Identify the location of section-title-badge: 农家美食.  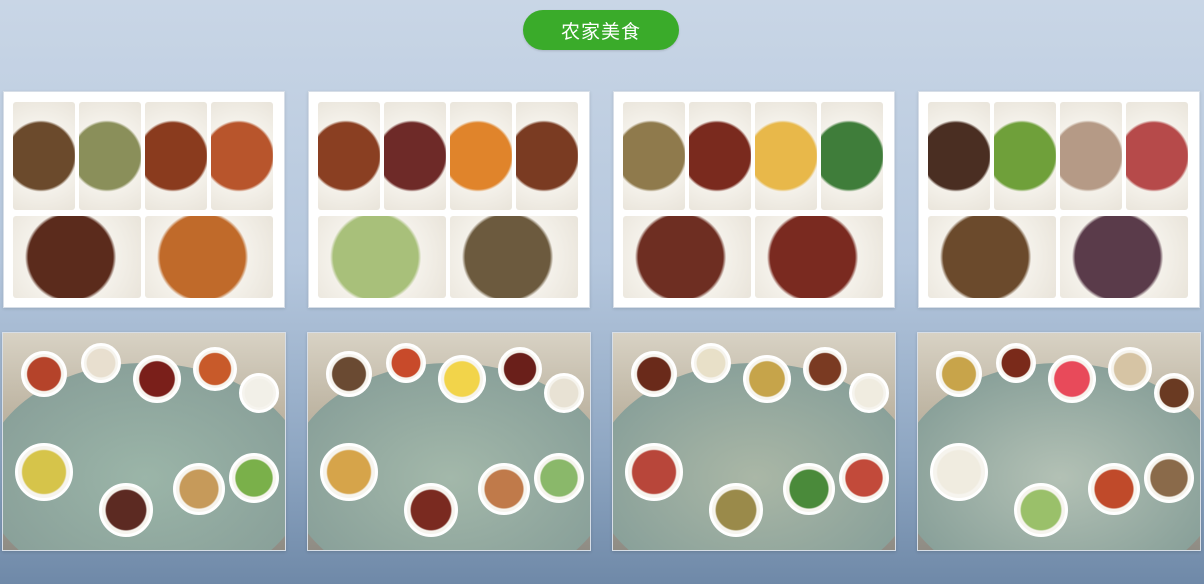
(601, 30).